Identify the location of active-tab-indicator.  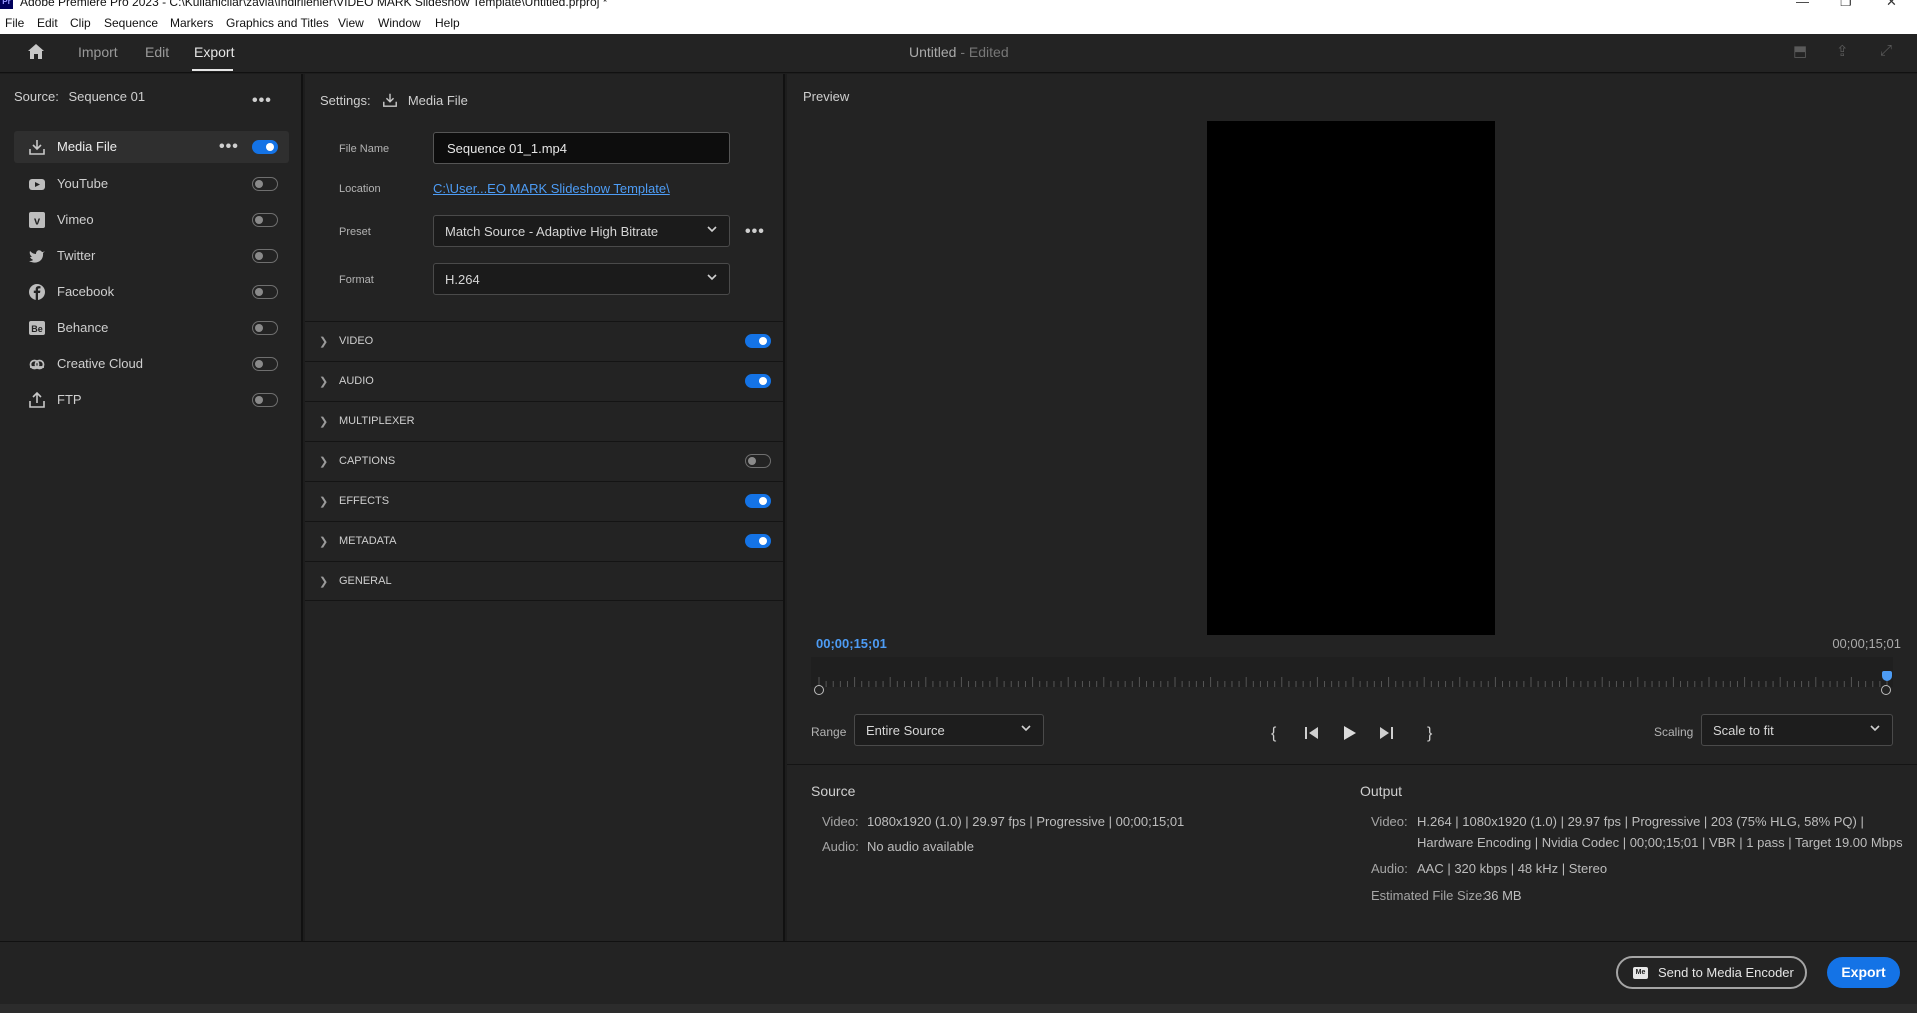
(212, 70).